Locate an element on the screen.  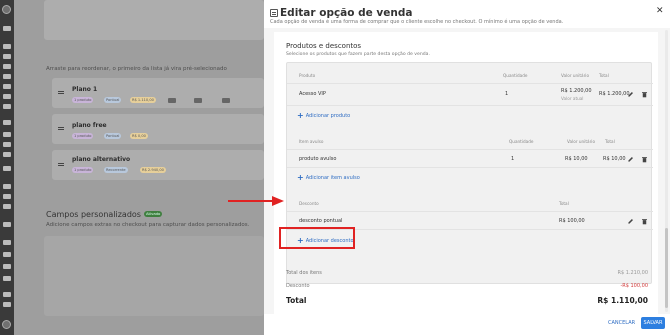
plan-card: Plano 1 1 produto Pontual R$ 1.110,00 is located at coordinates (158, 93).